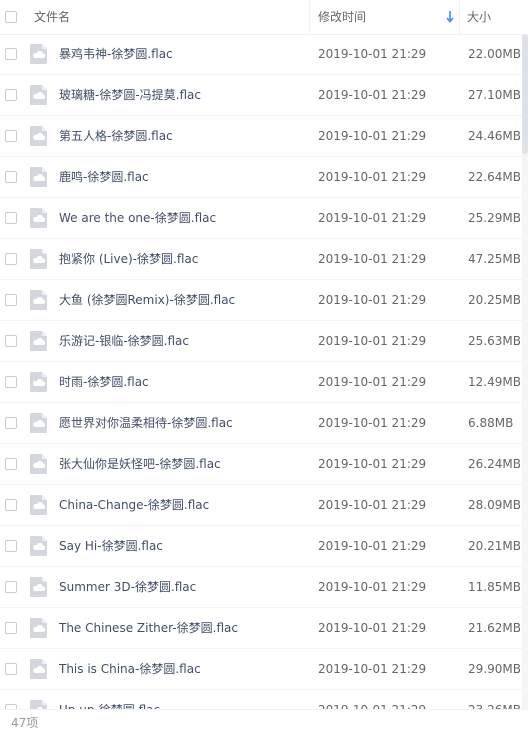 The image size is (528, 736). I want to click on file-size: 20.21MB, so click(494, 546).